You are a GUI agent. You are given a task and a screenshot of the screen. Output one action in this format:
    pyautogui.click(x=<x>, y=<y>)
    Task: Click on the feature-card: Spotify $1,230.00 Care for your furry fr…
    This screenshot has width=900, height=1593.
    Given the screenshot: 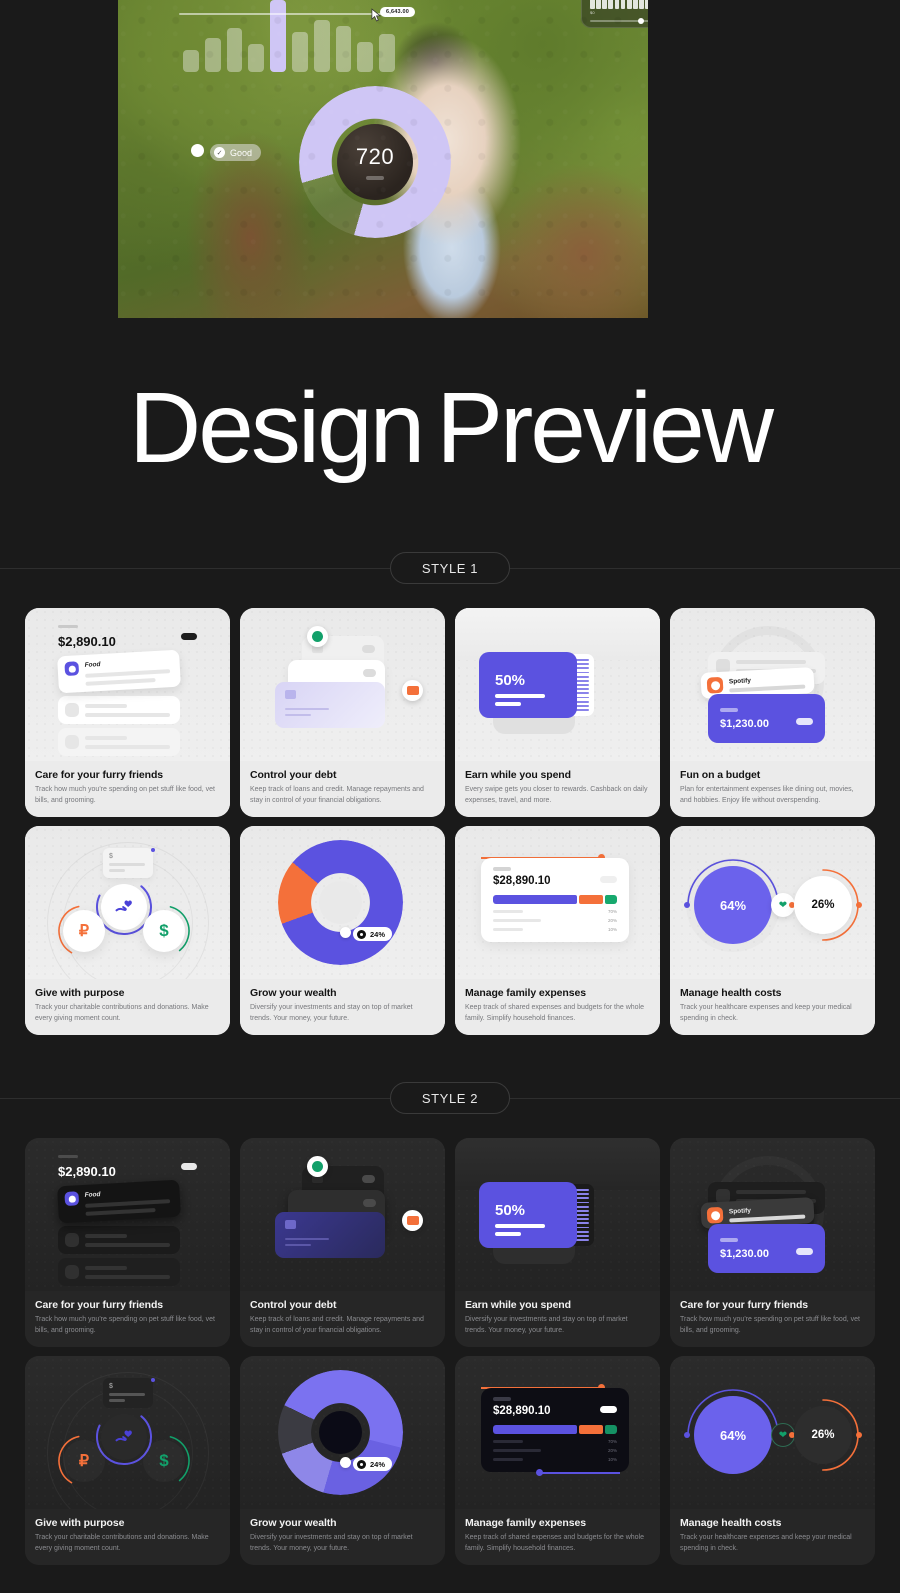 What is the action you would take?
    pyautogui.click(x=772, y=1242)
    